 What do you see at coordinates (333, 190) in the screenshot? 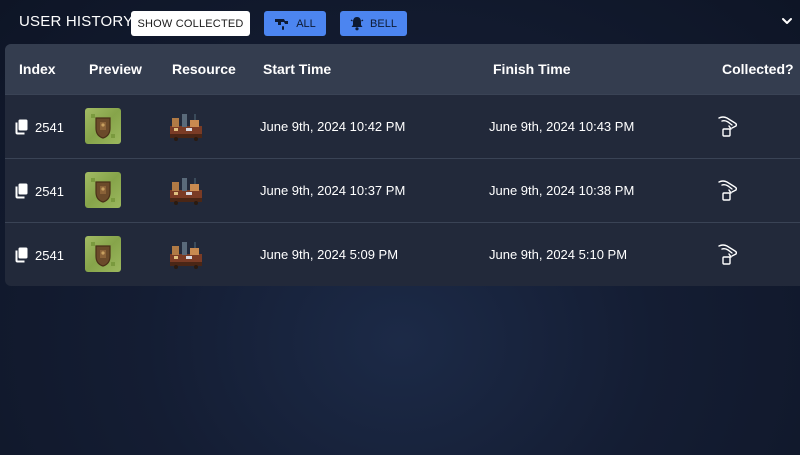
I see `start-time: June 9th, 2024 10:37 PM` at bounding box center [333, 190].